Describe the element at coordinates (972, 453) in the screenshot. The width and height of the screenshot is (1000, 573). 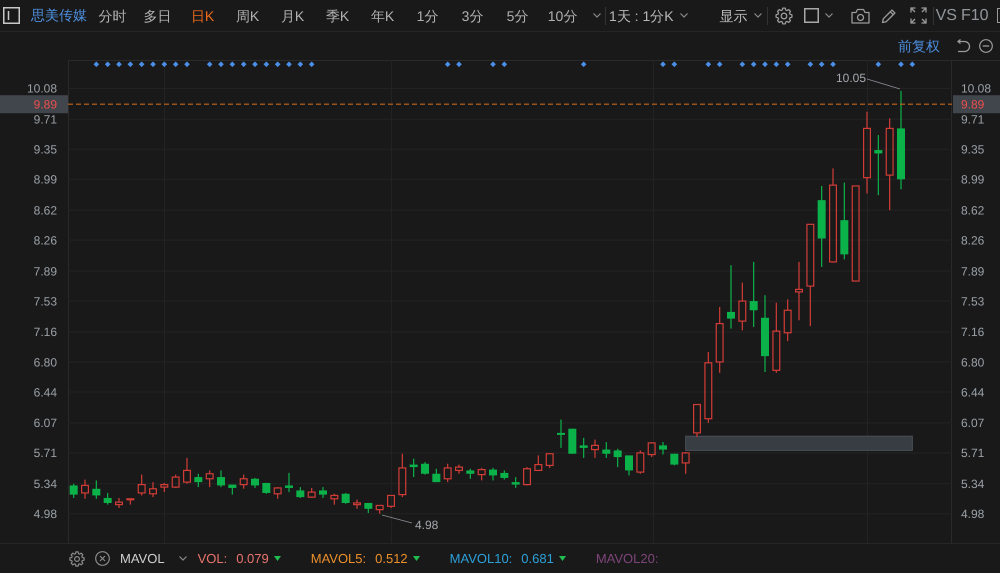
I see `price-axis-label: 5.71` at that location.